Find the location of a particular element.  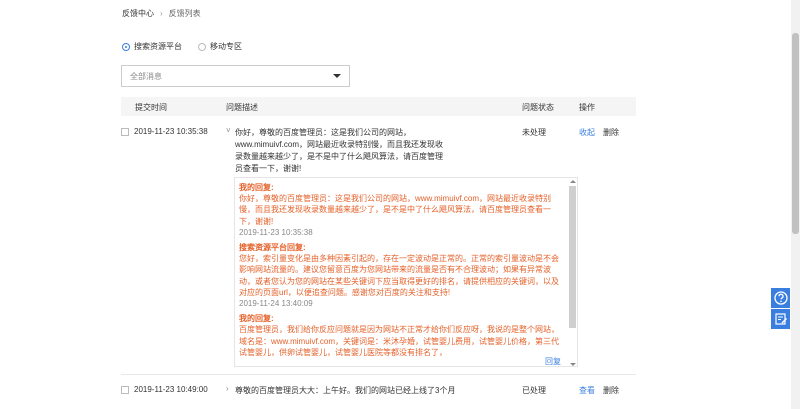

column-header-status: 问题状态 is located at coordinates (538, 107).